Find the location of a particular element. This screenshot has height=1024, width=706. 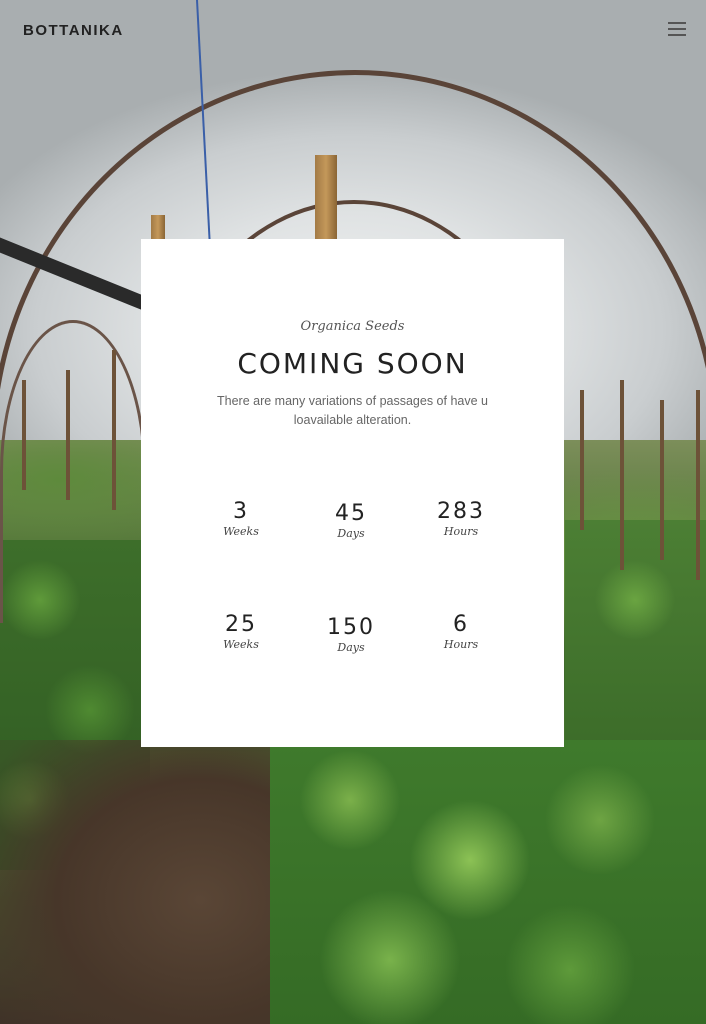

countdown-value: 6 is located at coordinates (461, 624).